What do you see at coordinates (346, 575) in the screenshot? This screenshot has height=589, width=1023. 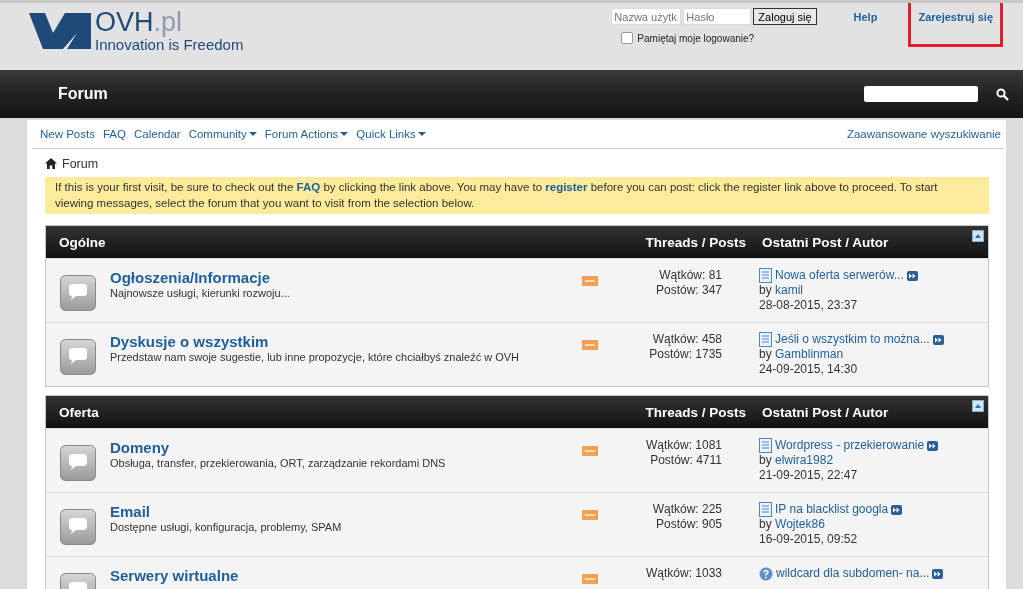 I see `forum-title: Serwery wirtualne` at bounding box center [346, 575].